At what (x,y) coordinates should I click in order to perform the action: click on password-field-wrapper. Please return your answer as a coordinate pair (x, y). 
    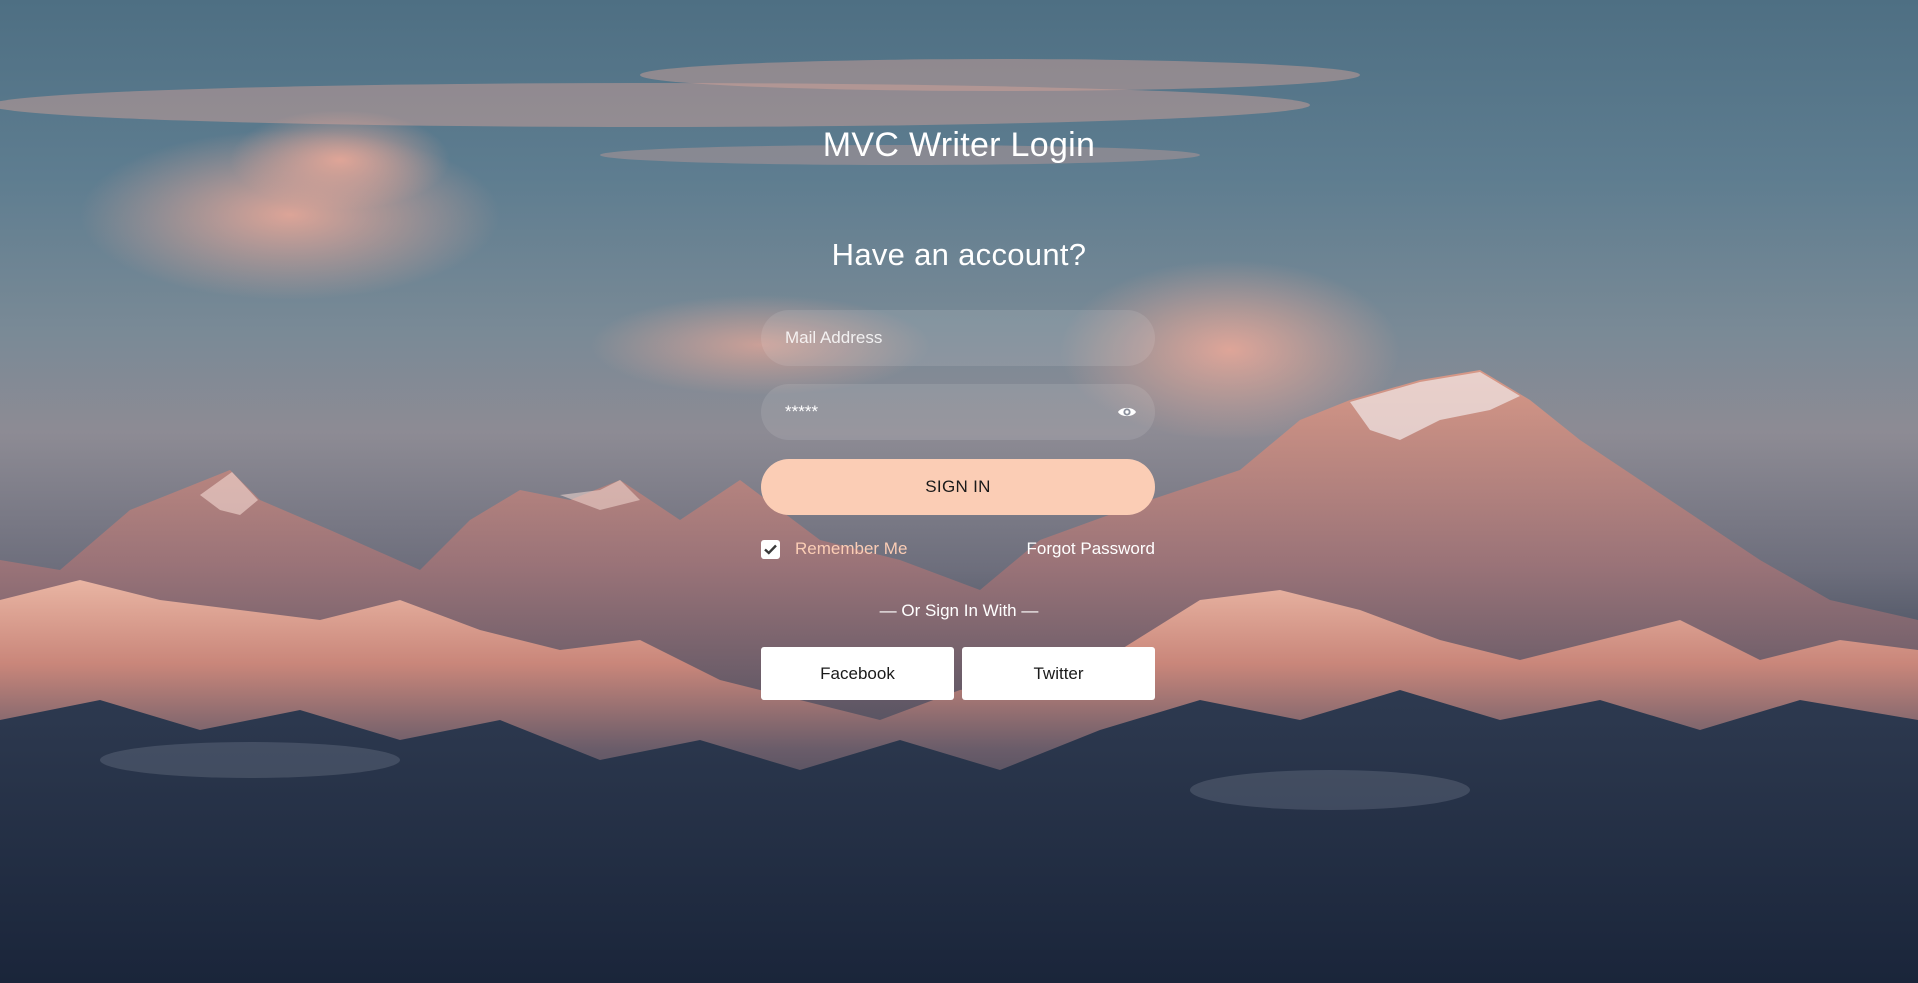
    Looking at the image, I should click on (958, 412).